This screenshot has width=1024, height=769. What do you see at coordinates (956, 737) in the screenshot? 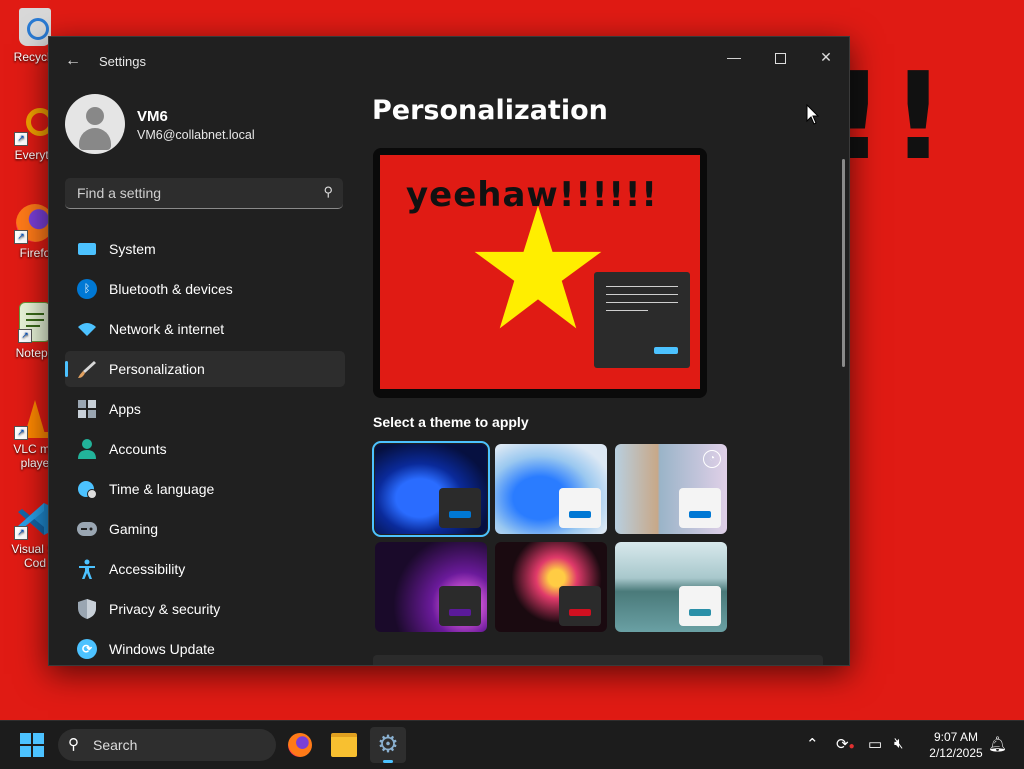
I see `clock-time: 9:07 AM` at bounding box center [956, 737].